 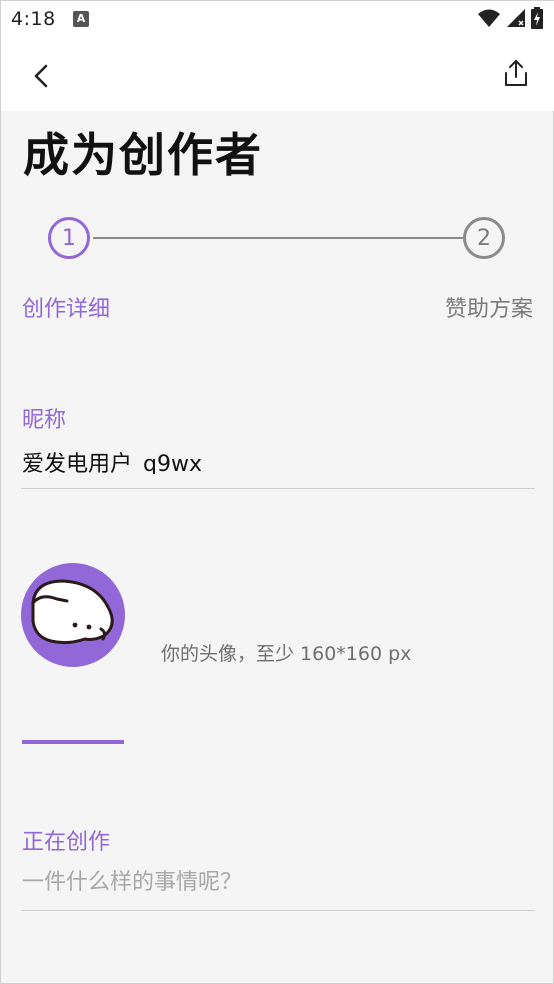 I want to click on creating-label: 正在创作, so click(x=66, y=842).